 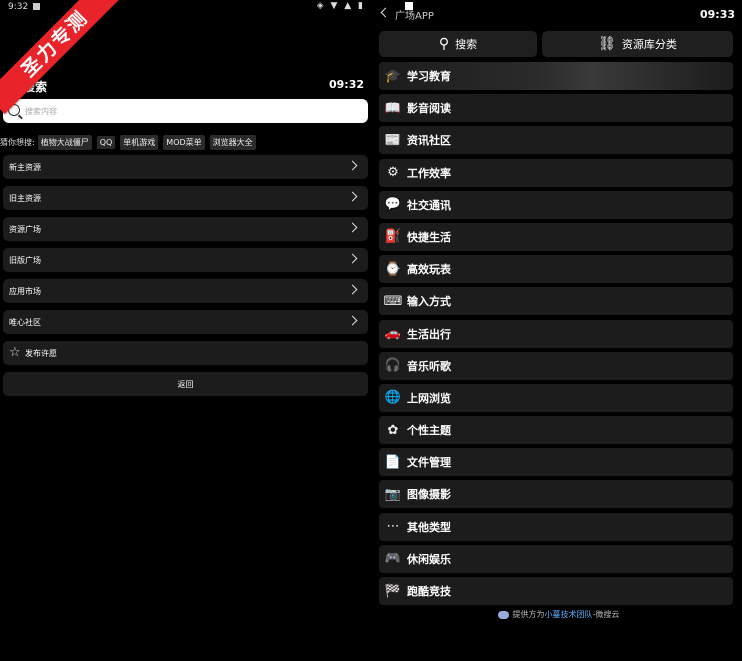 I want to click on category-label: 学习教育, so click(x=429, y=76).